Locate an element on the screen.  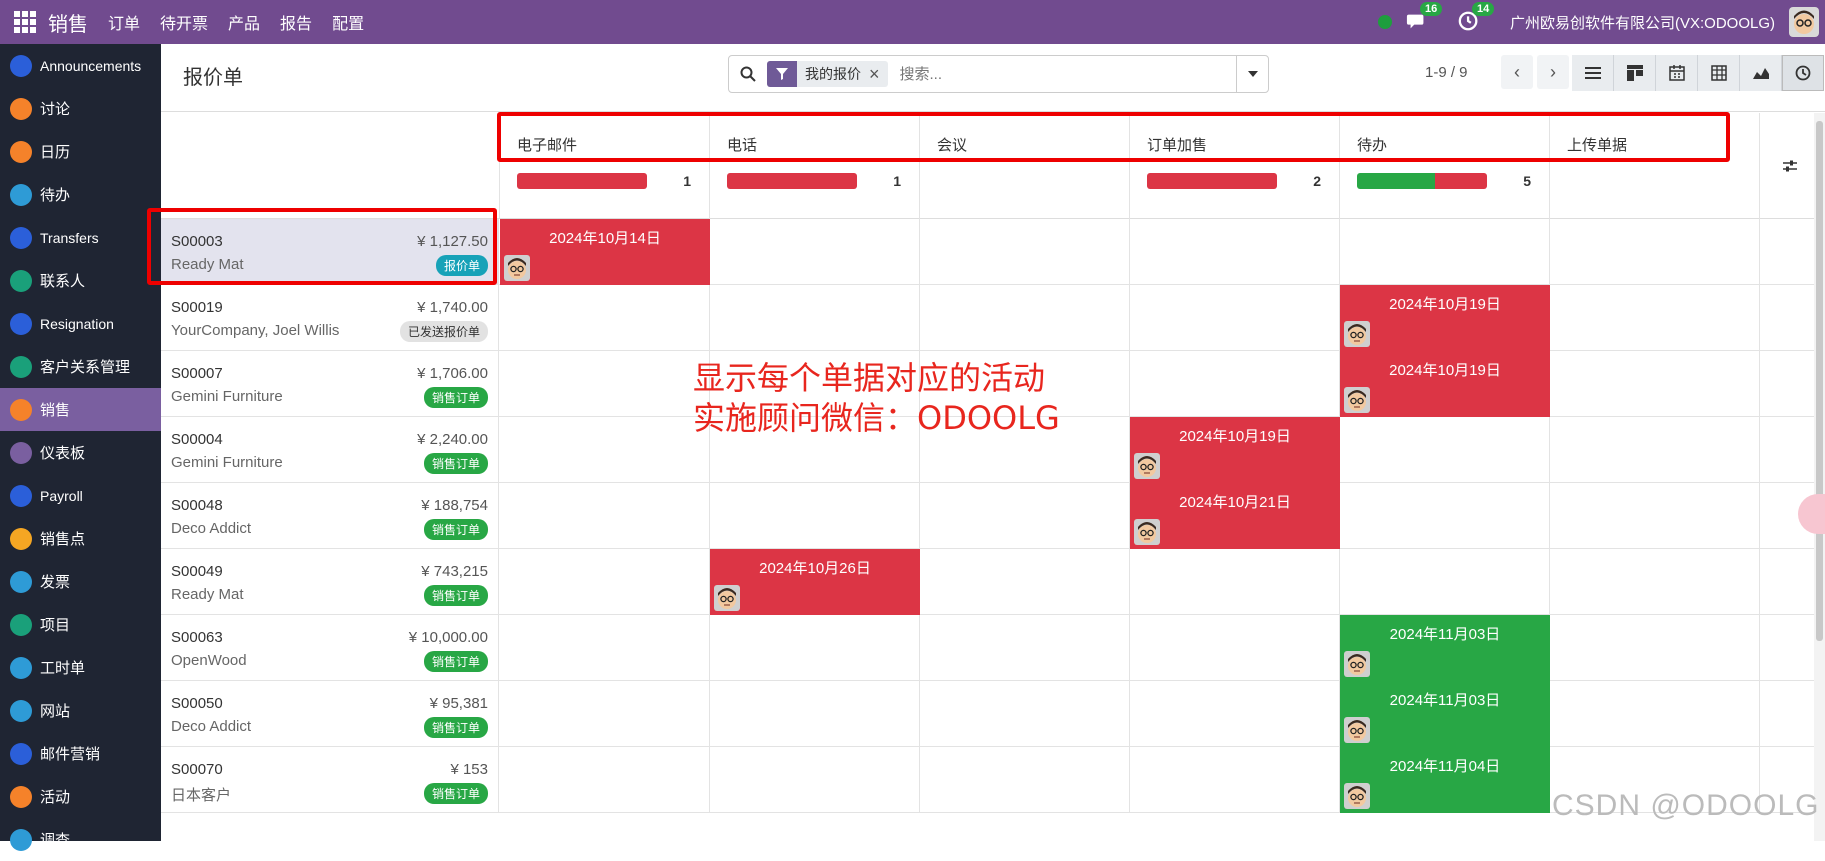
activity-cell-scheduled: 2024年10月14日 is located at coordinates (605, 252).